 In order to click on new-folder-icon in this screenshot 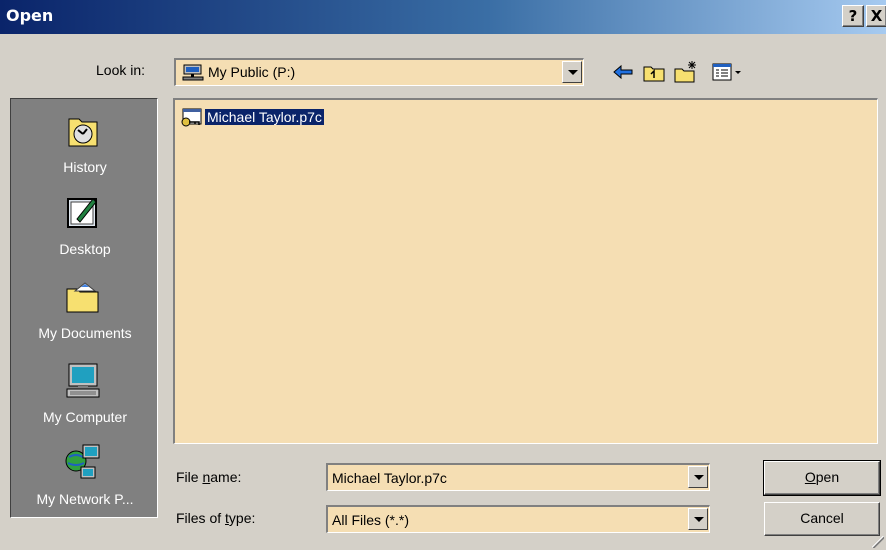, I will do `click(686, 72)`.